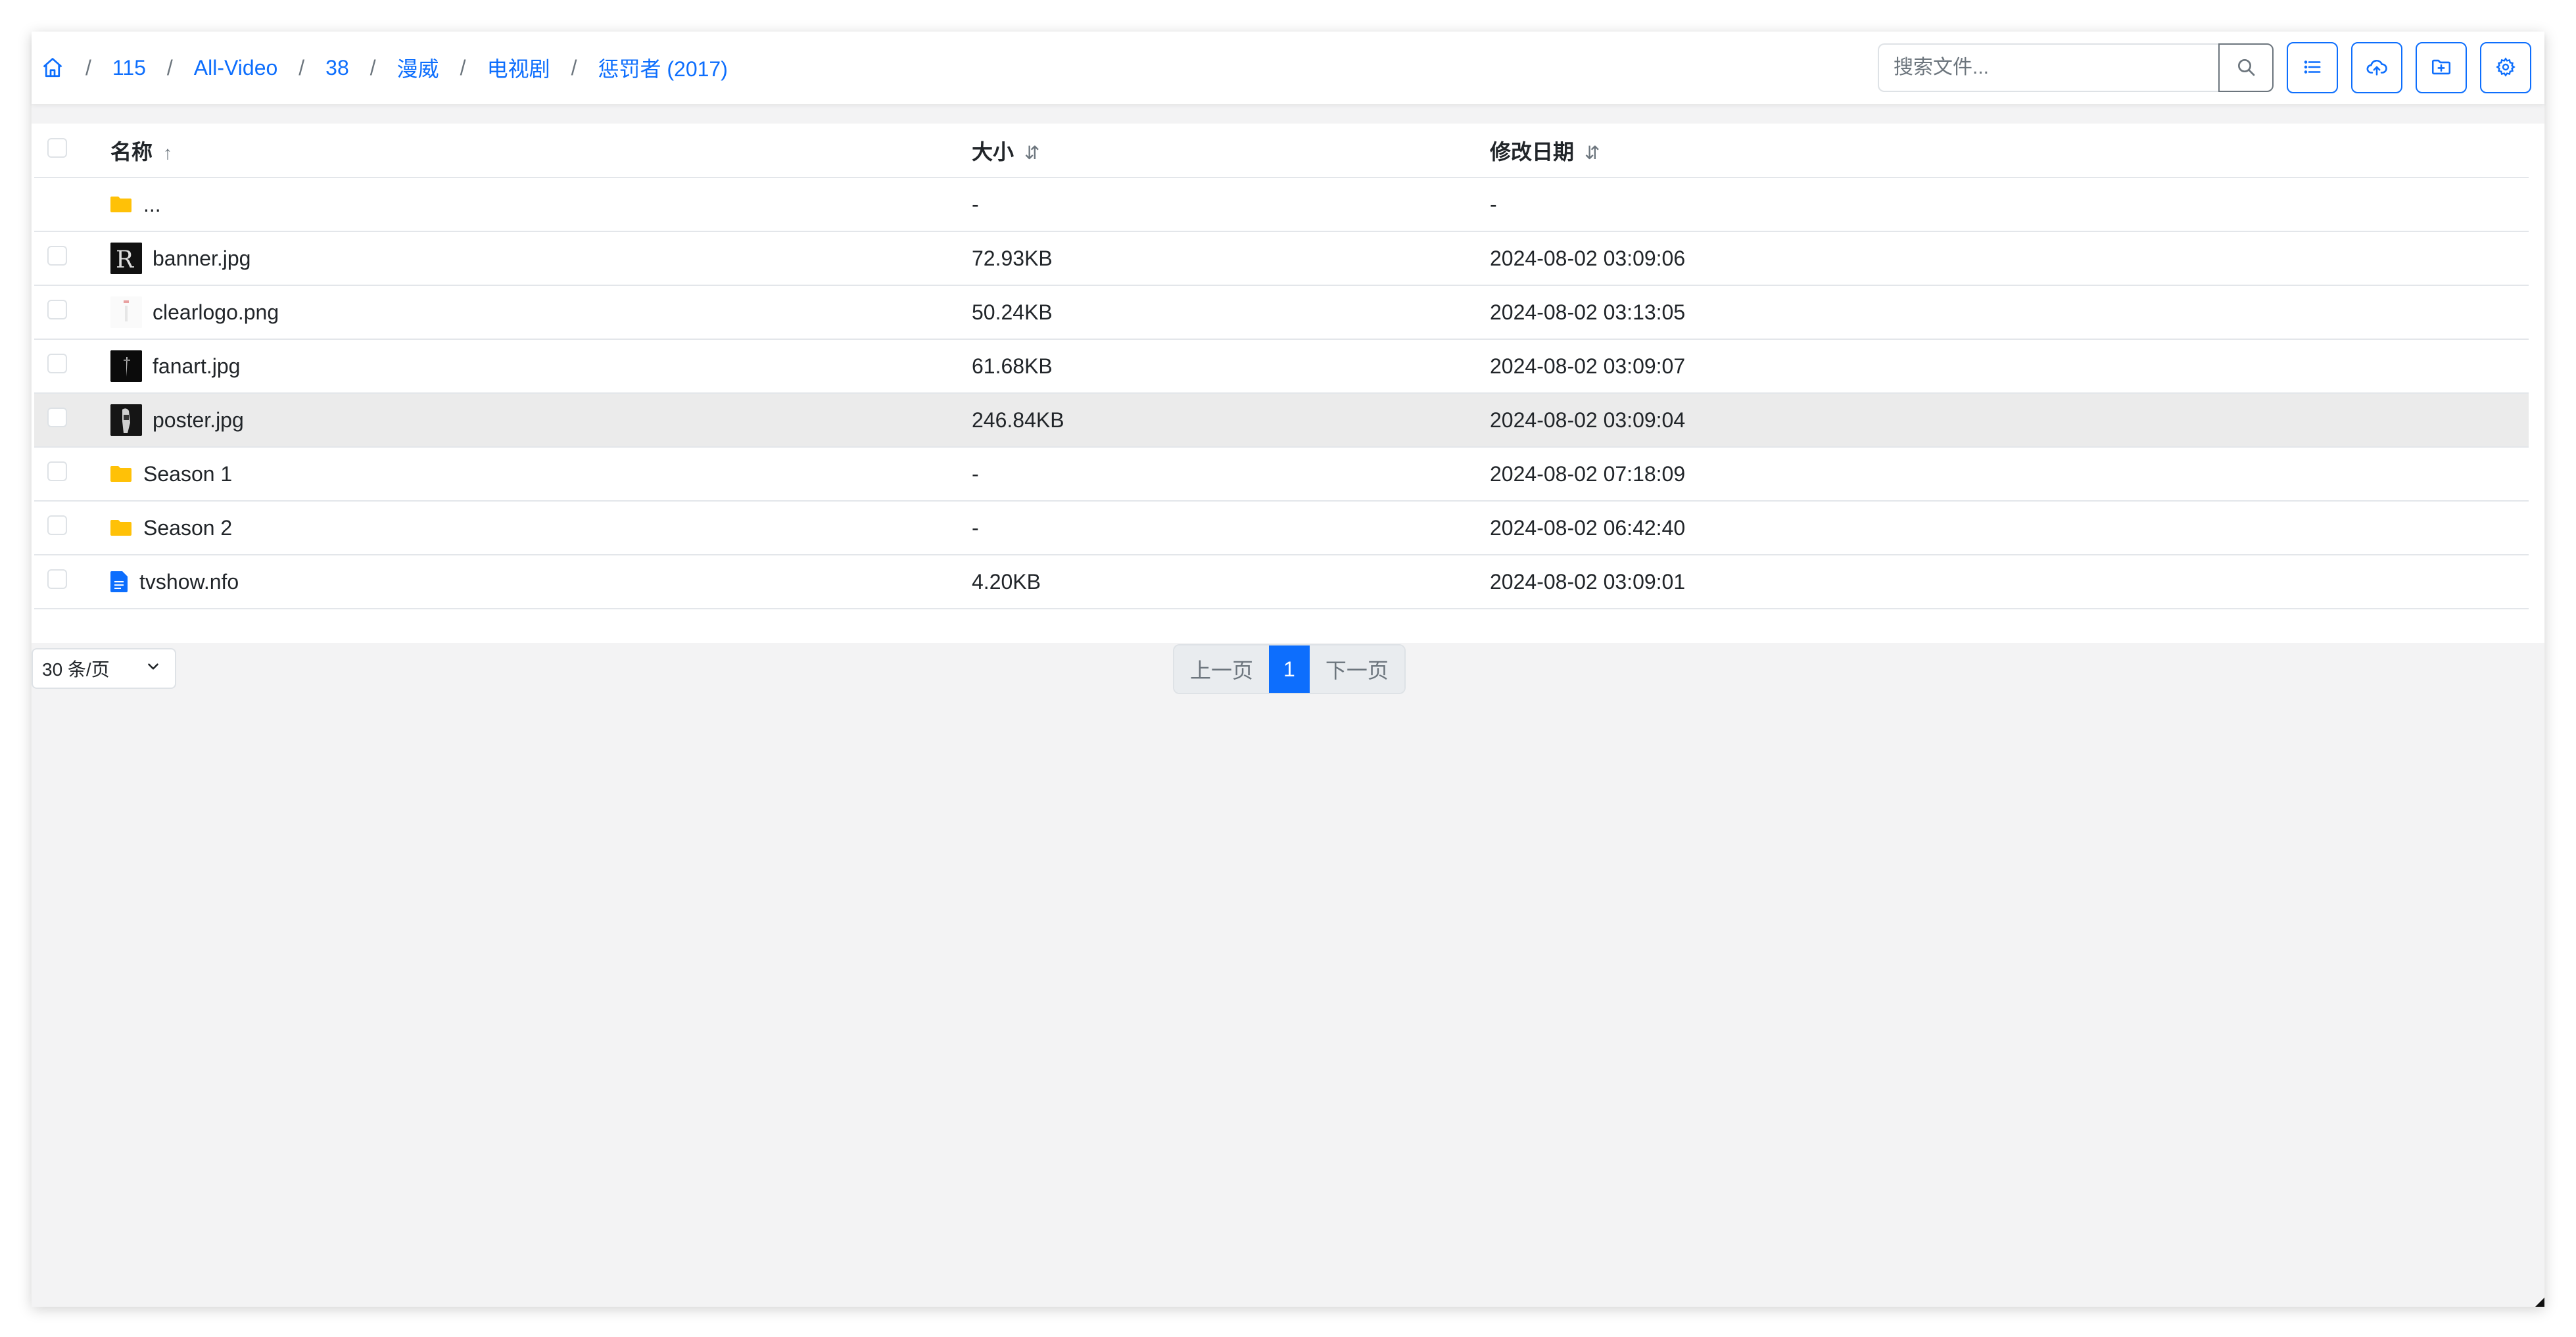 This screenshot has height=1337, width=2576. What do you see at coordinates (1357, 669) in the screenshot?
I see `next-page-button: 下一页` at bounding box center [1357, 669].